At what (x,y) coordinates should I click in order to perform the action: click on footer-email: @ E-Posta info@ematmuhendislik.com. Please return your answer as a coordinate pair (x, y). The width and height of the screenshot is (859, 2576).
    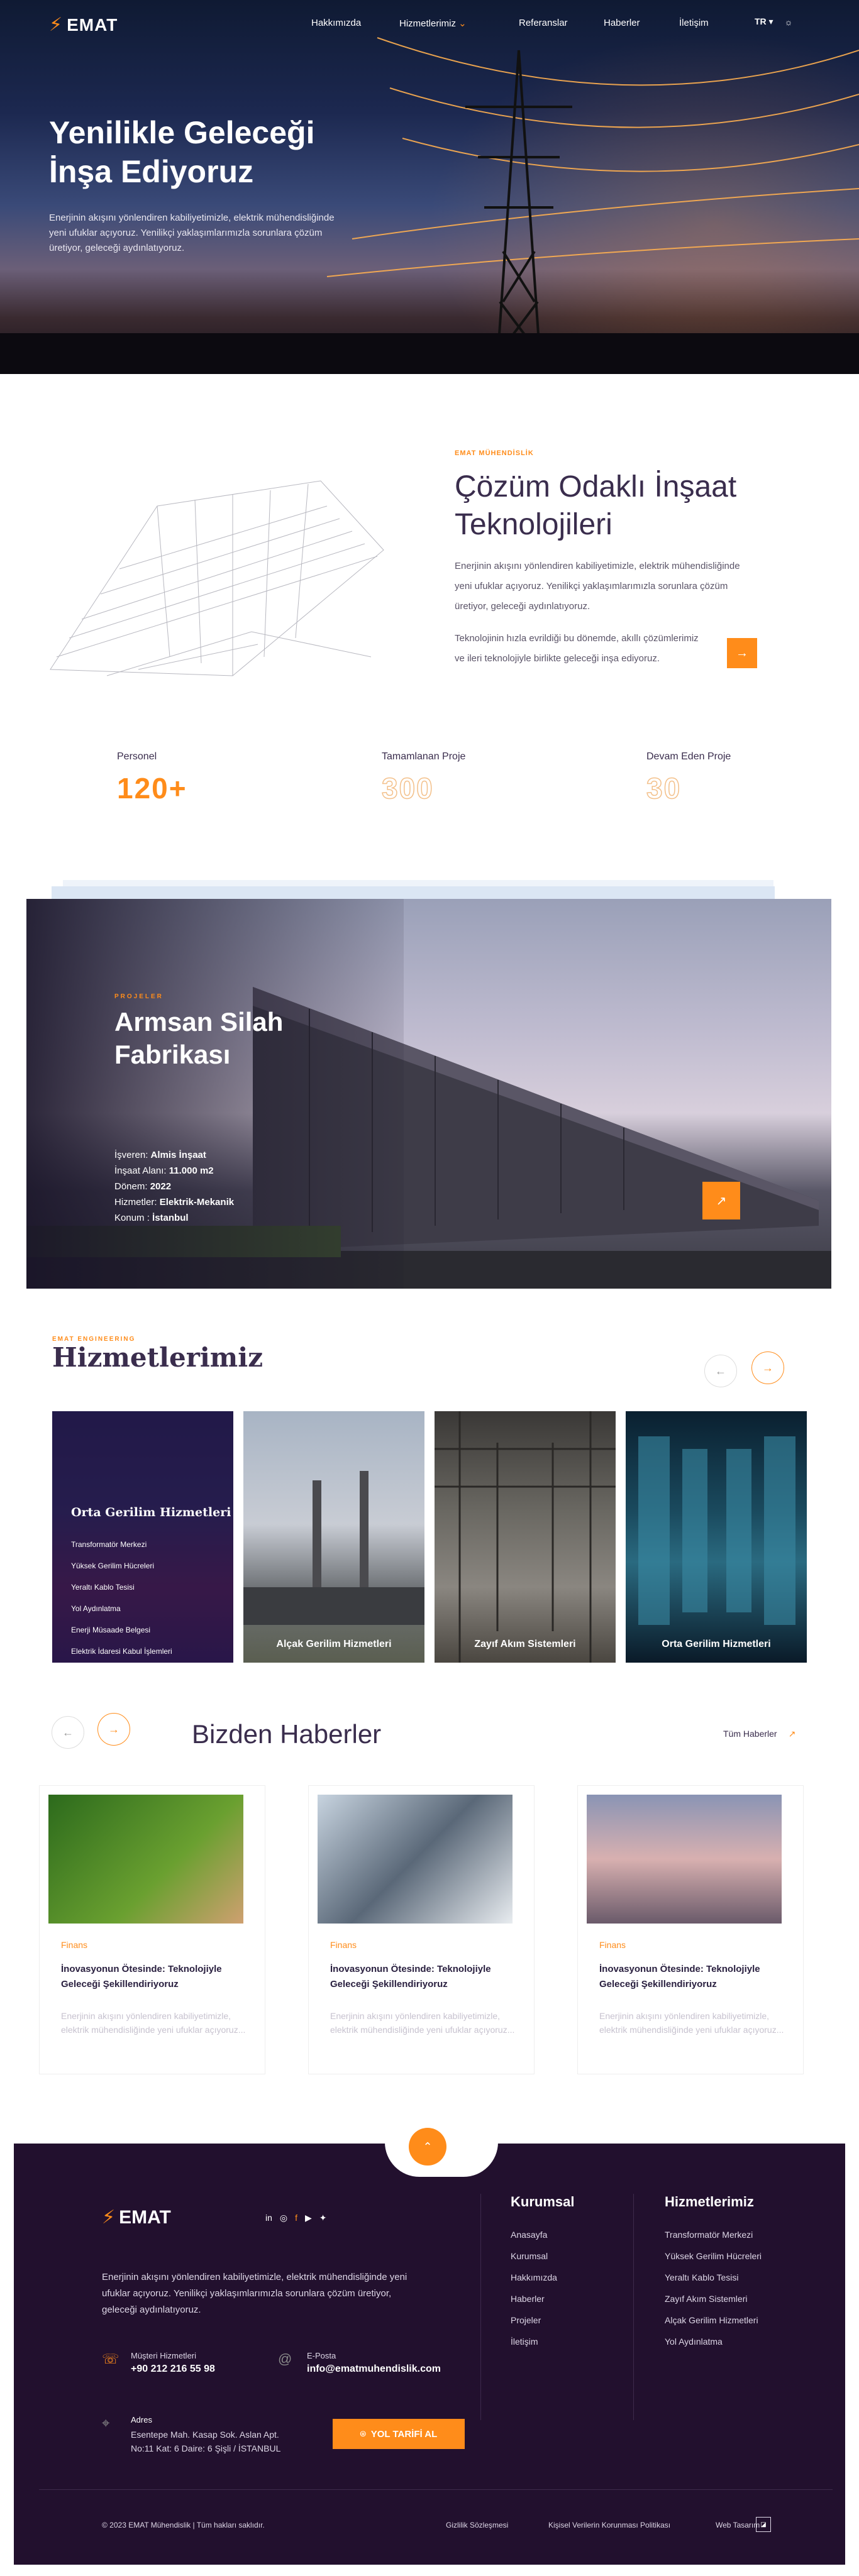
    Looking at the image, I should click on (359, 2363).